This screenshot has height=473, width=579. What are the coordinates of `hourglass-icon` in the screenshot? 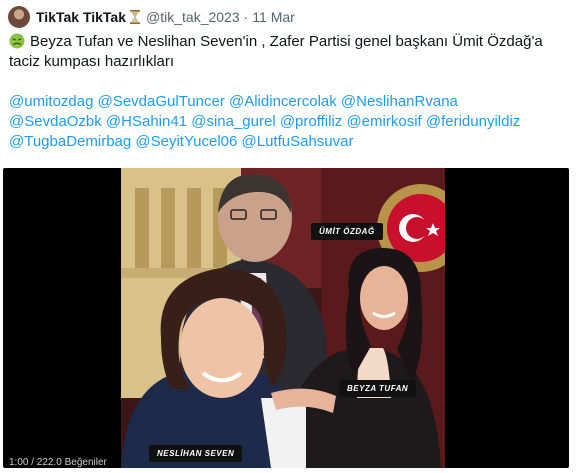 It's located at (135, 17).